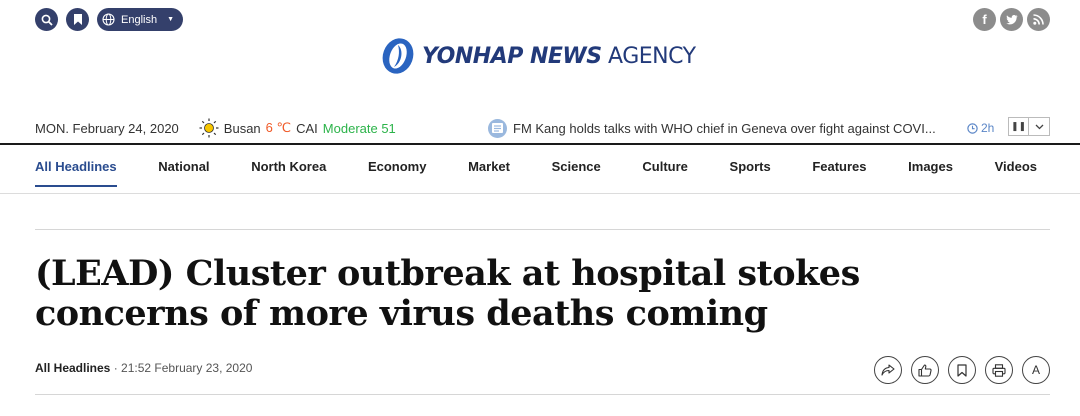 Image resolution: width=1080 pixels, height=416 pixels. Describe the element at coordinates (398, 56) in the screenshot. I see `yonhap-logo-icon` at that location.